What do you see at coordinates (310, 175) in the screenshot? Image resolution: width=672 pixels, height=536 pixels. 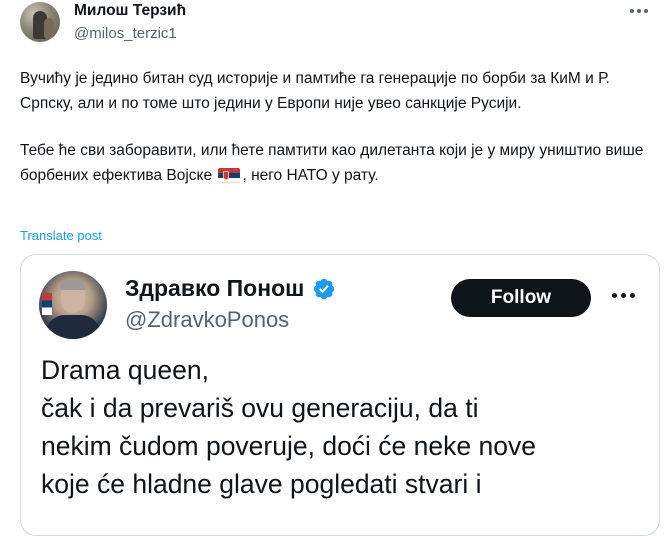 I see `paragraph-2-text-end: , него НАТО у рату.` at bounding box center [310, 175].